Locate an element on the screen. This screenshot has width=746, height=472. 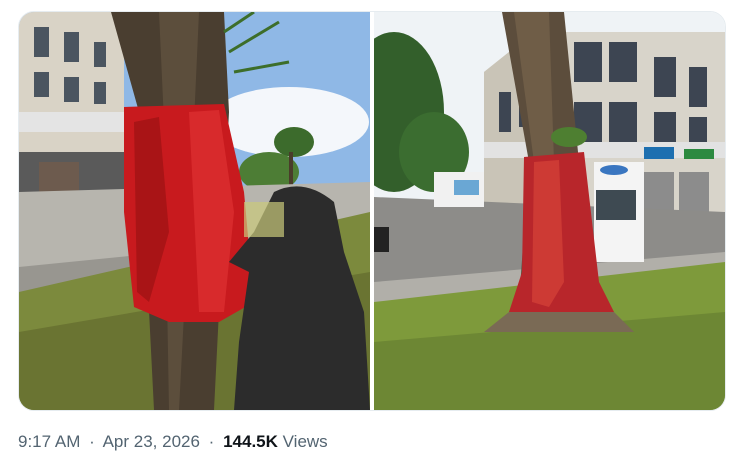
post-time: 9:17 AM is located at coordinates (49, 441).